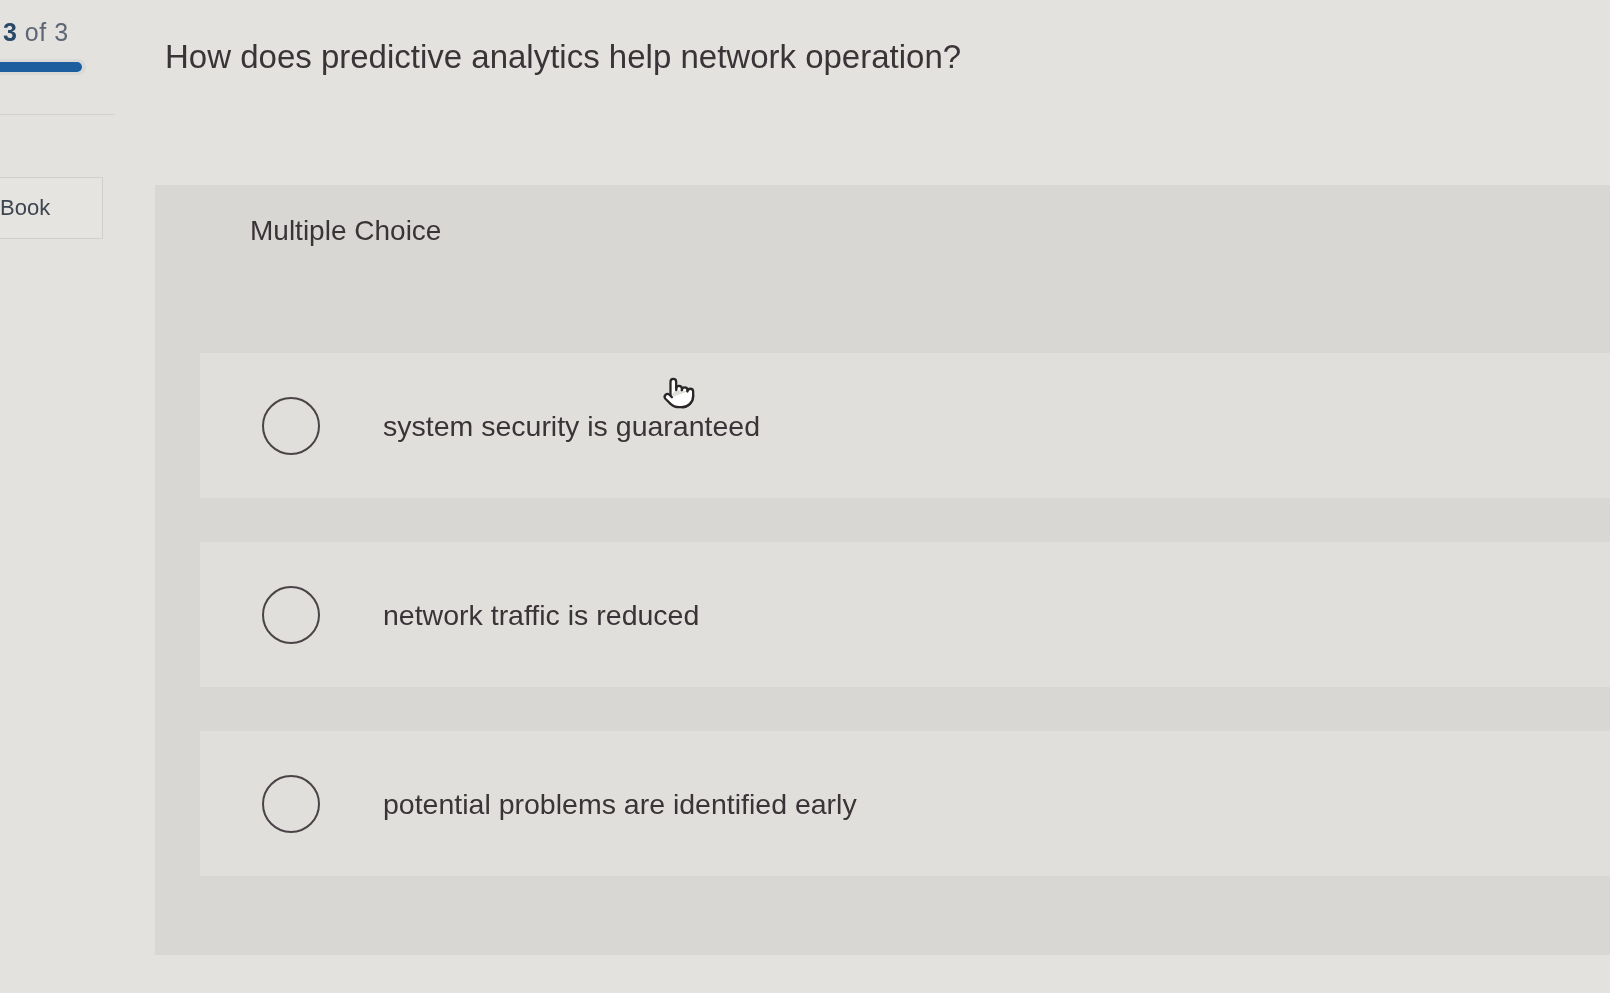 The height and width of the screenshot is (993, 1610). Describe the element at coordinates (563, 57) in the screenshot. I see `question-text: How does predictive analytics help network operation?` at that location.